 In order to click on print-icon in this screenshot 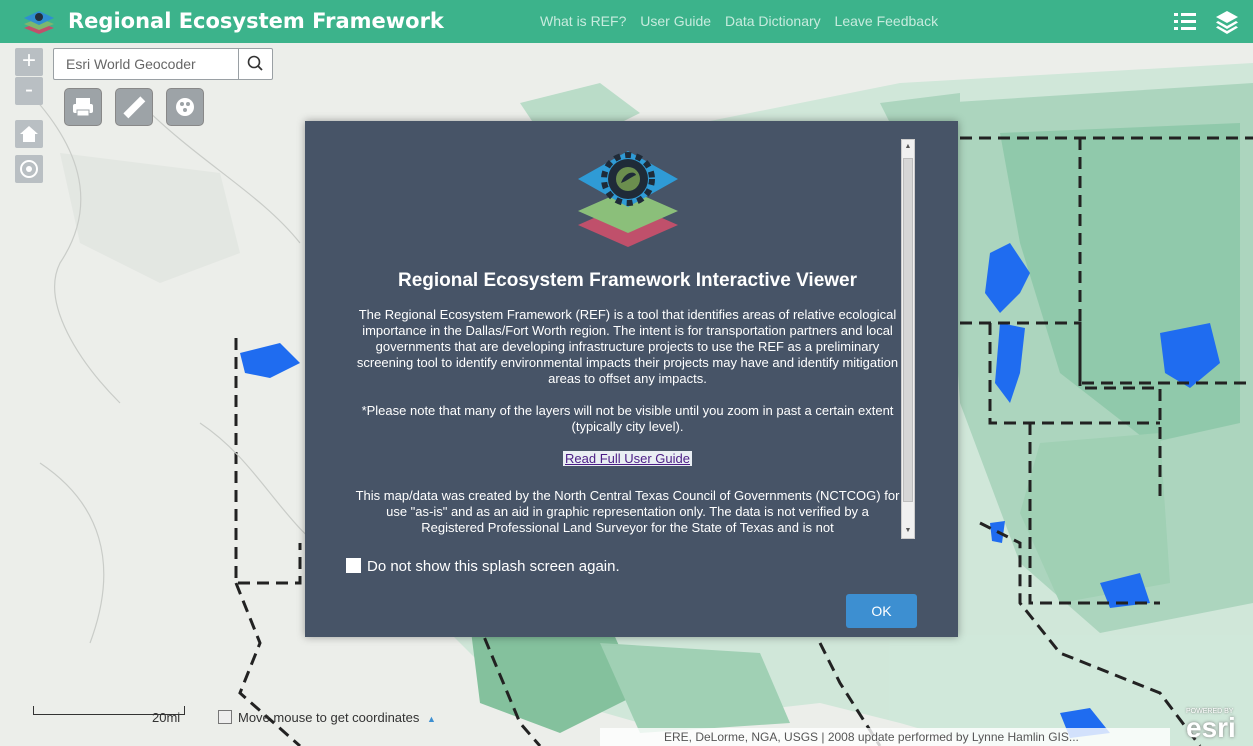, I will do `click(83, 107)`.